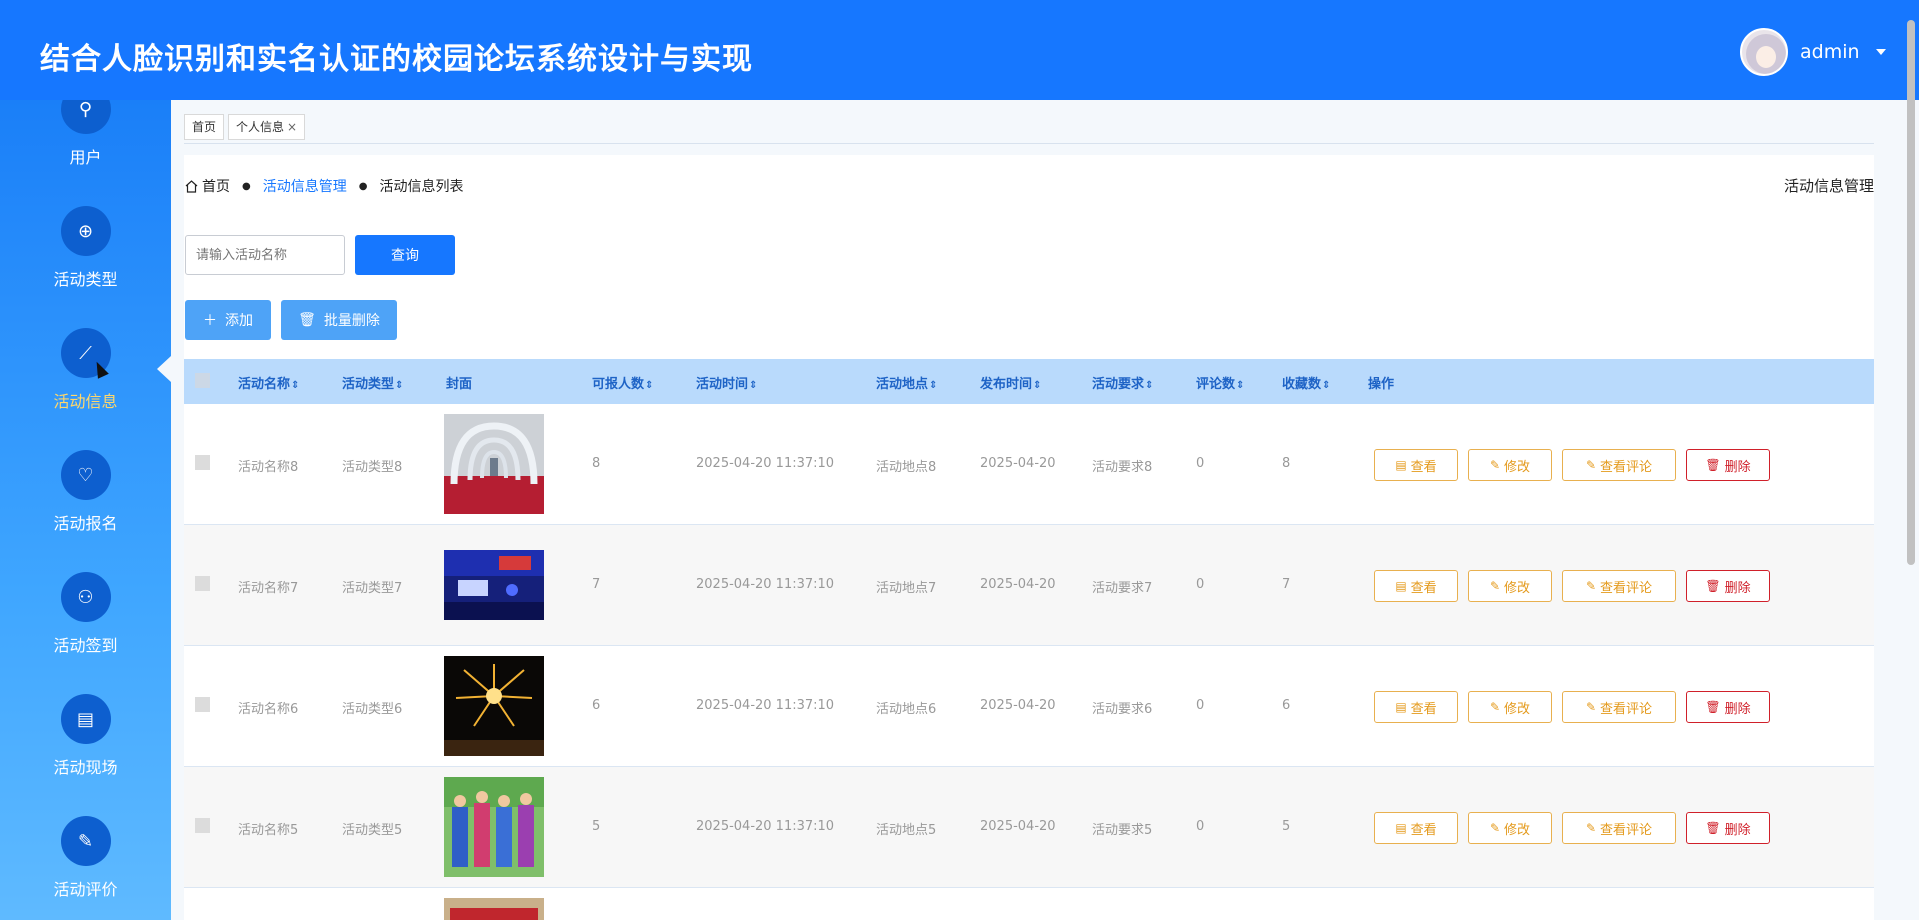 Image resolution: width=1919 pixels, height=920 pixels. Describe the element at coordinates (204, 127) in the screenshot. I see `tab-home: 首页` at that location.